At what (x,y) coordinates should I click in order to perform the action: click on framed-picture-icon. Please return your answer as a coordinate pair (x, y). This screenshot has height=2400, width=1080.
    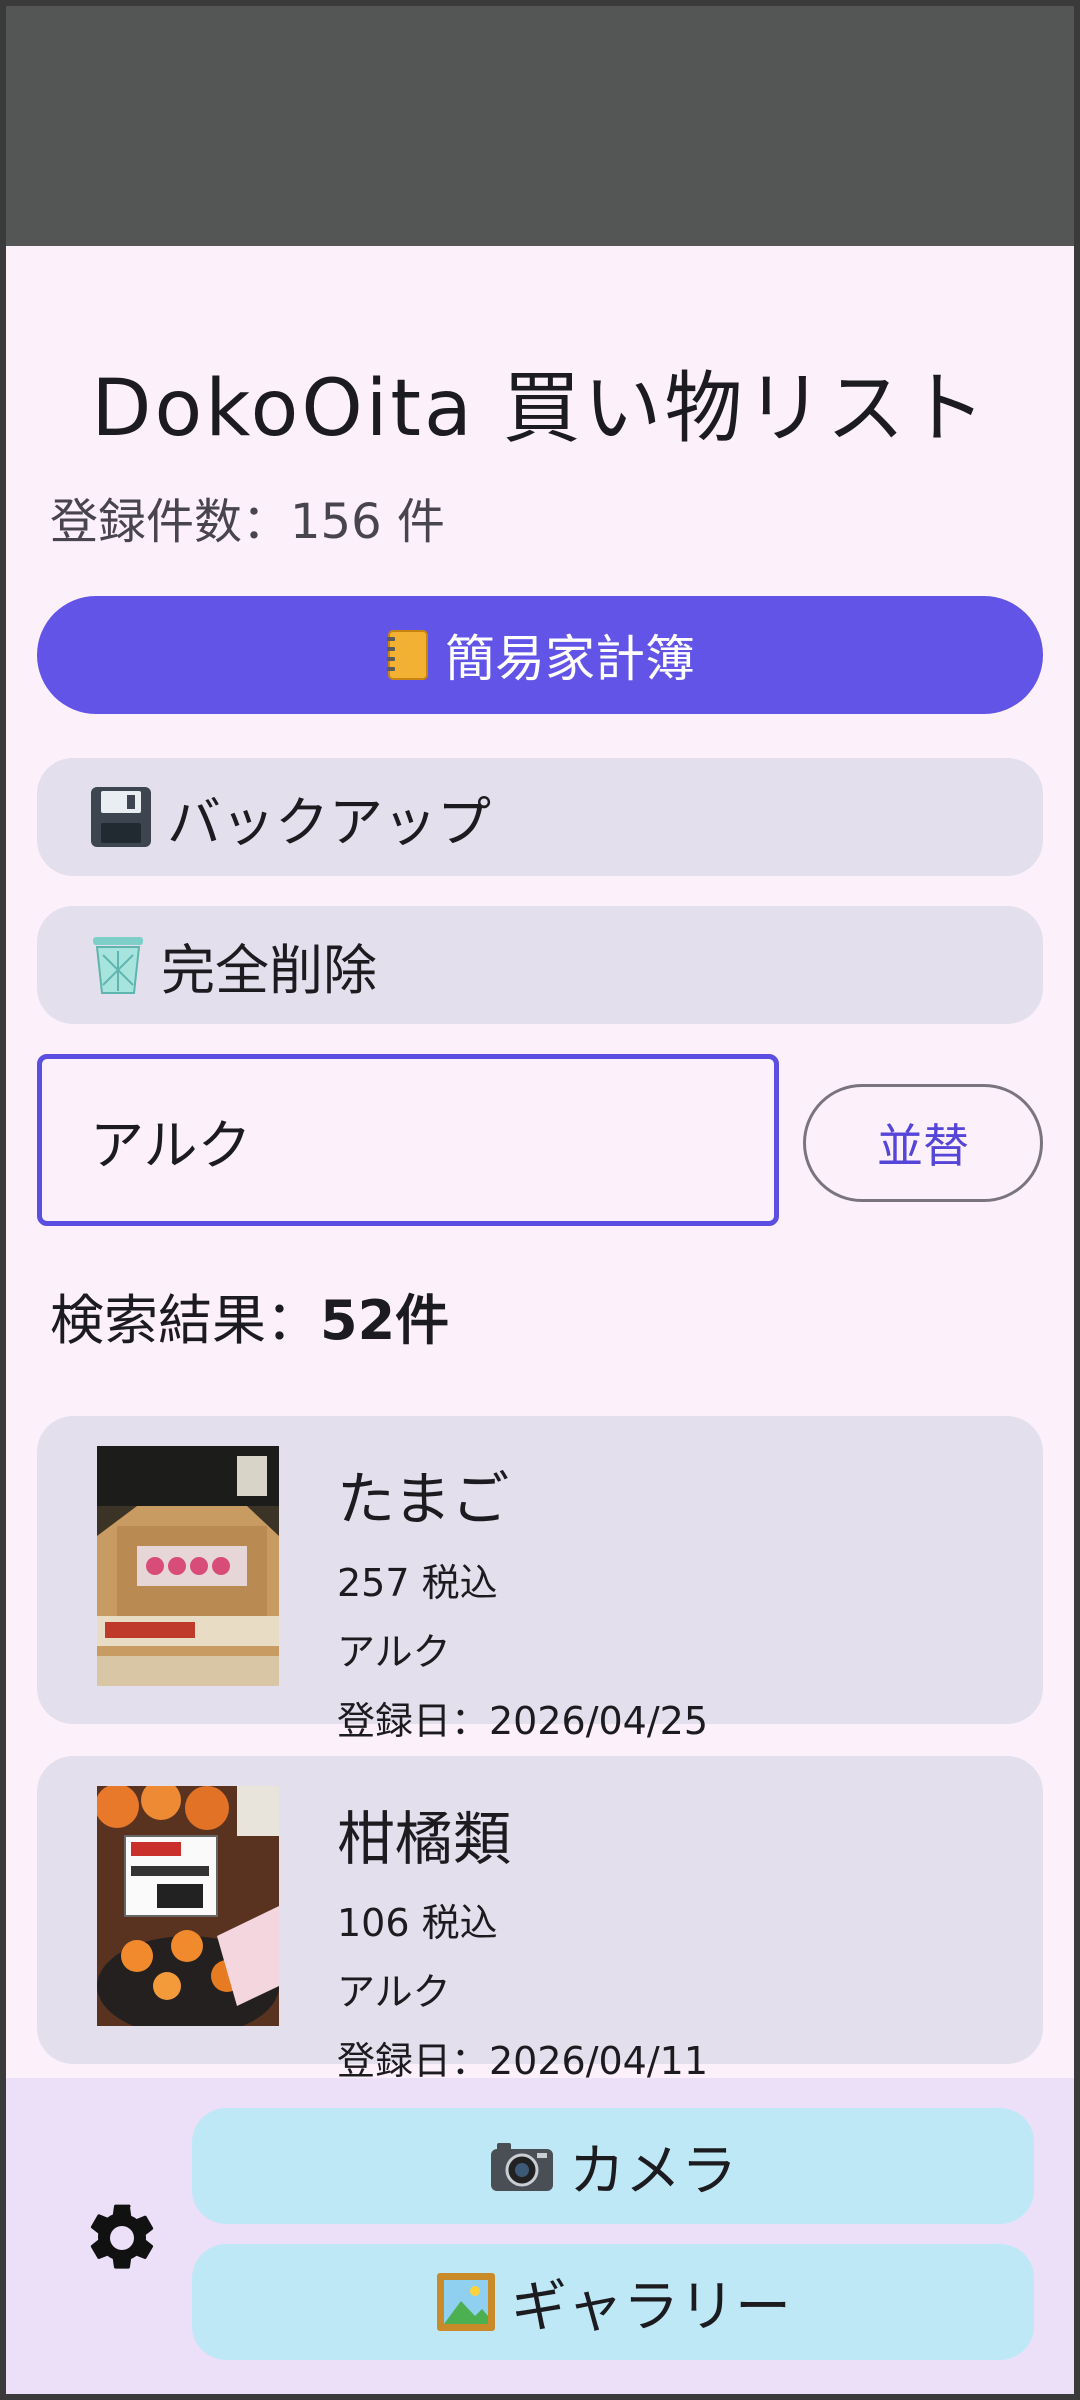
    Looking at the image, I should click on (466, 2302).